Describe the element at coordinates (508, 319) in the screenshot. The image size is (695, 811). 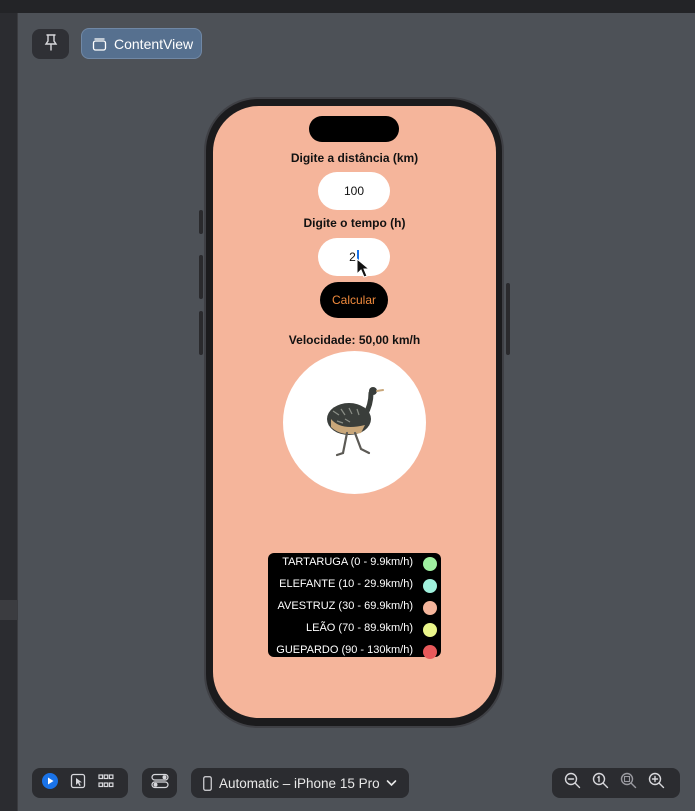
I see `power-button` at that location.